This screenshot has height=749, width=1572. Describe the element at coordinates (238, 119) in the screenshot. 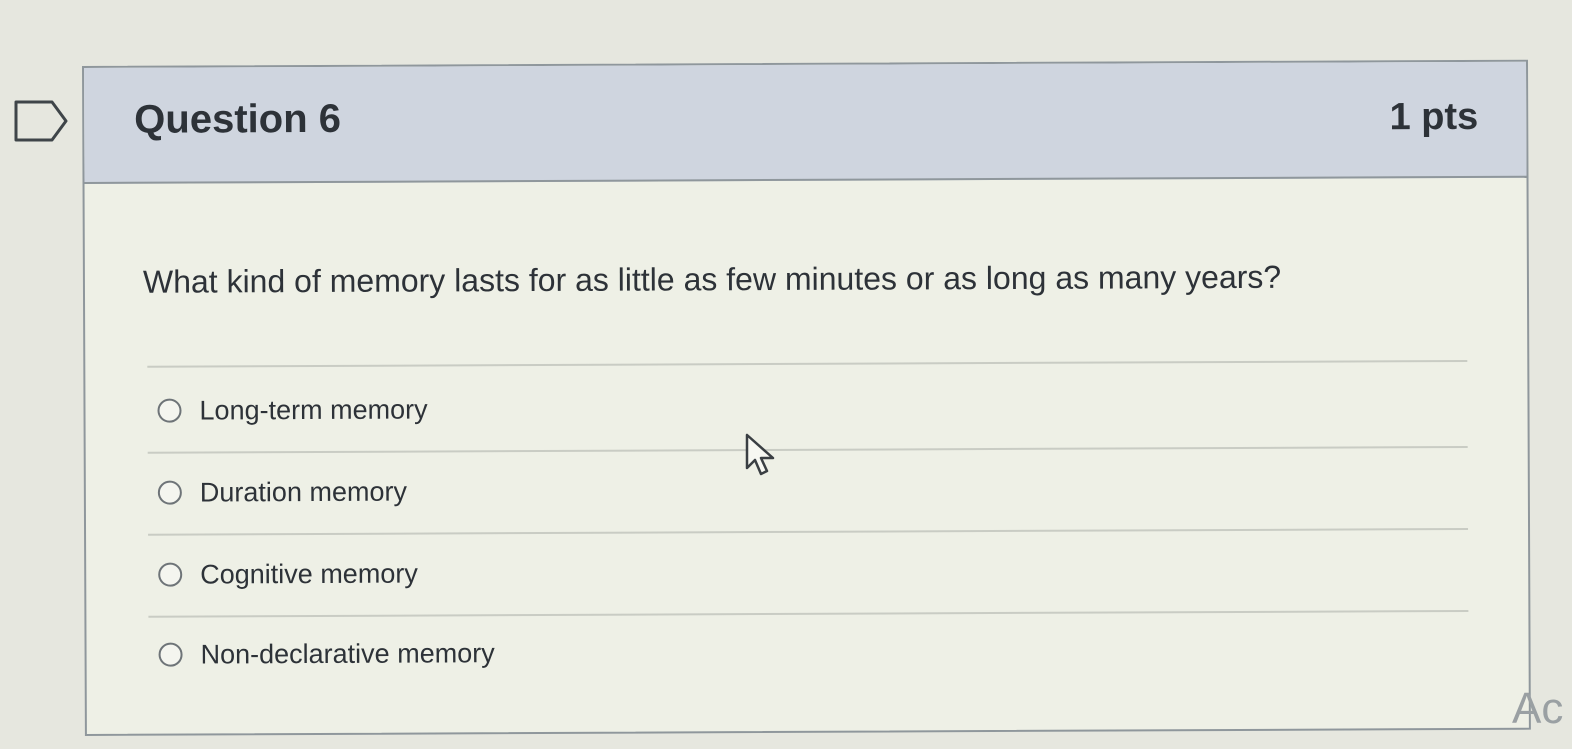

I see `question-title: Question 6` at that location.